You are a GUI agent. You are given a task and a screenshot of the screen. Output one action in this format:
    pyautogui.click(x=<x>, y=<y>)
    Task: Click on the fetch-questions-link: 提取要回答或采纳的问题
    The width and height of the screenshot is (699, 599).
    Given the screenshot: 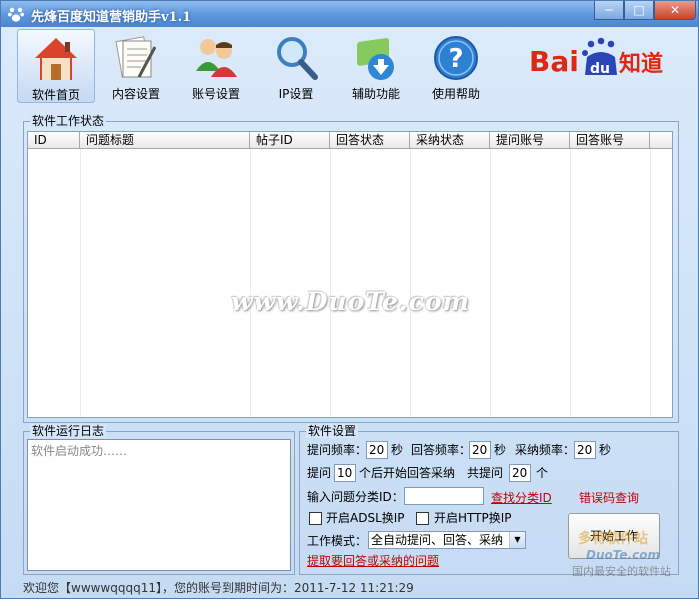 What is the action you would take?
    pyautogui.click(x=373, y=560)
    